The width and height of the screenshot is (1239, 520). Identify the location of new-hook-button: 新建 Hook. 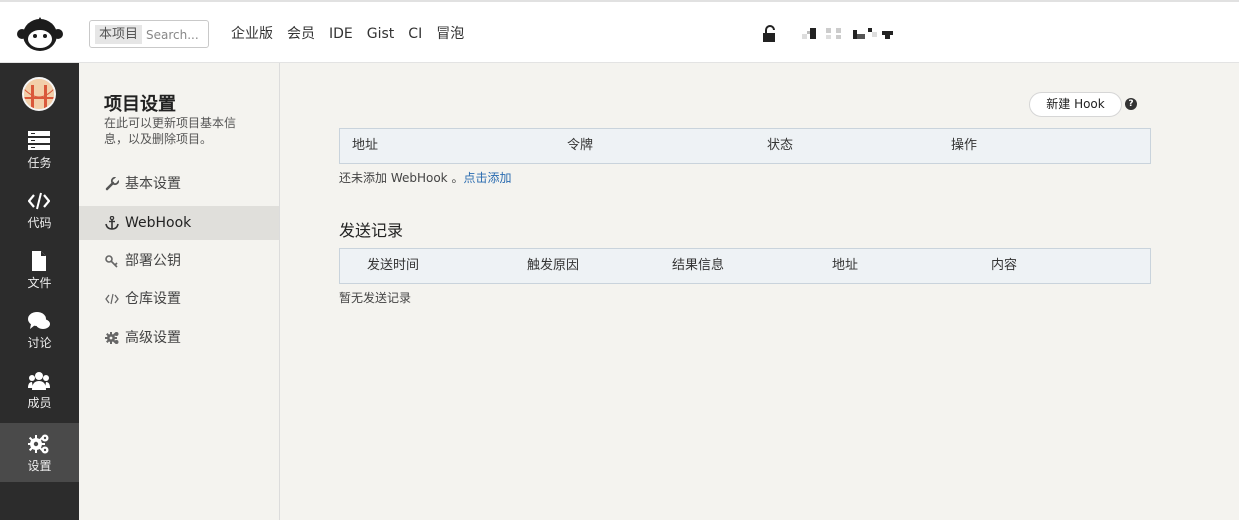
(1075, 104).